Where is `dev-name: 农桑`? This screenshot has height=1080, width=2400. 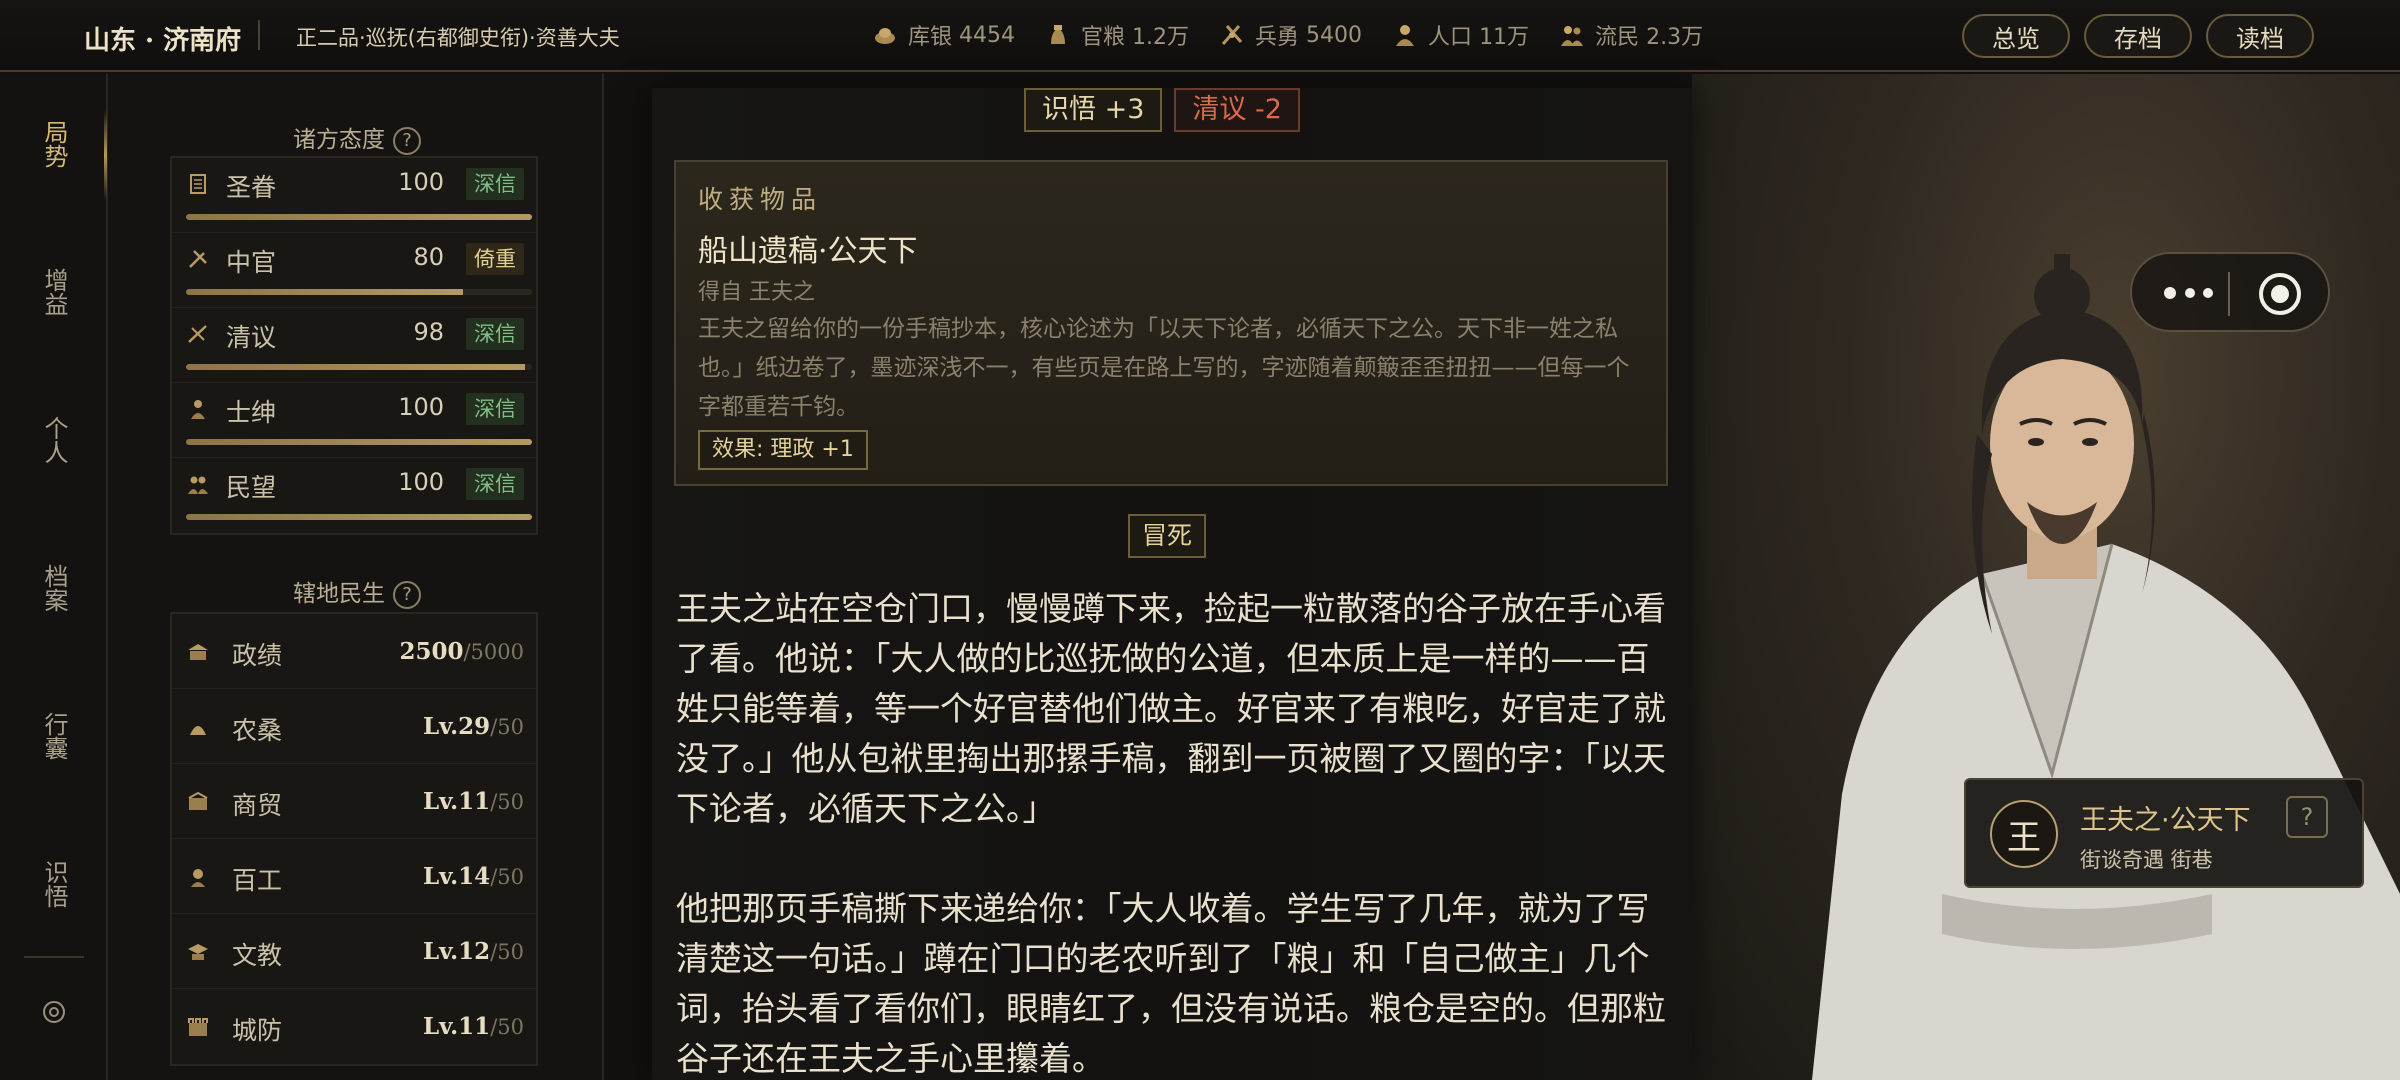 dev-name: 农桑 is located at coordinates (257, 730).